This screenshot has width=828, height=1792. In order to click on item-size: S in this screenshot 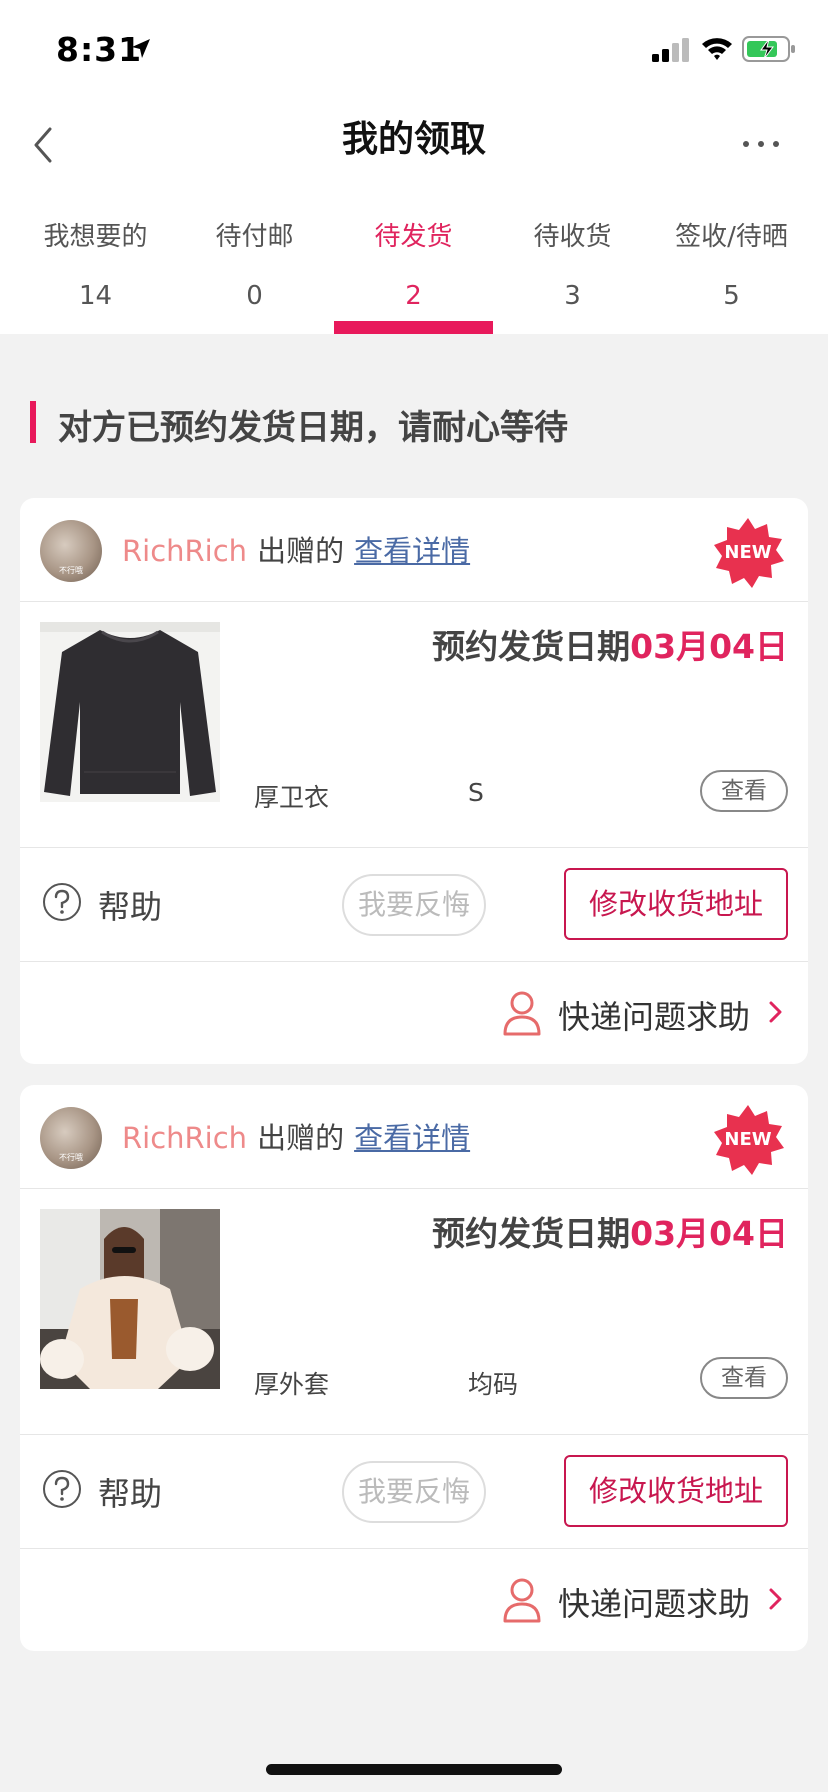, I will do `click(476, 792)`.